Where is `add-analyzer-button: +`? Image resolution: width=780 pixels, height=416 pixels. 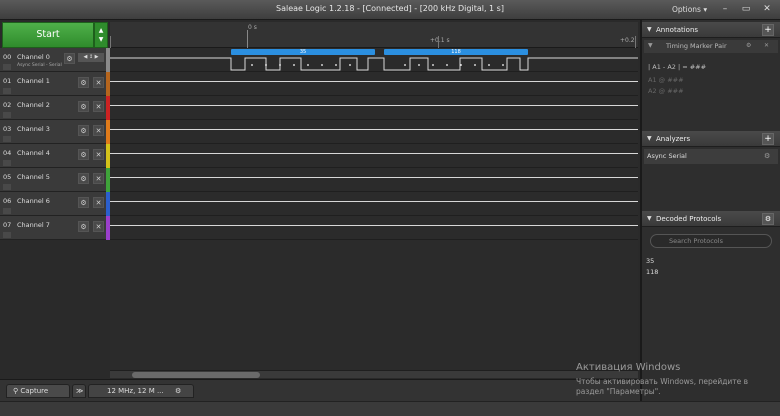 add-analyzer-button: + is located at coordinates (768, 139).